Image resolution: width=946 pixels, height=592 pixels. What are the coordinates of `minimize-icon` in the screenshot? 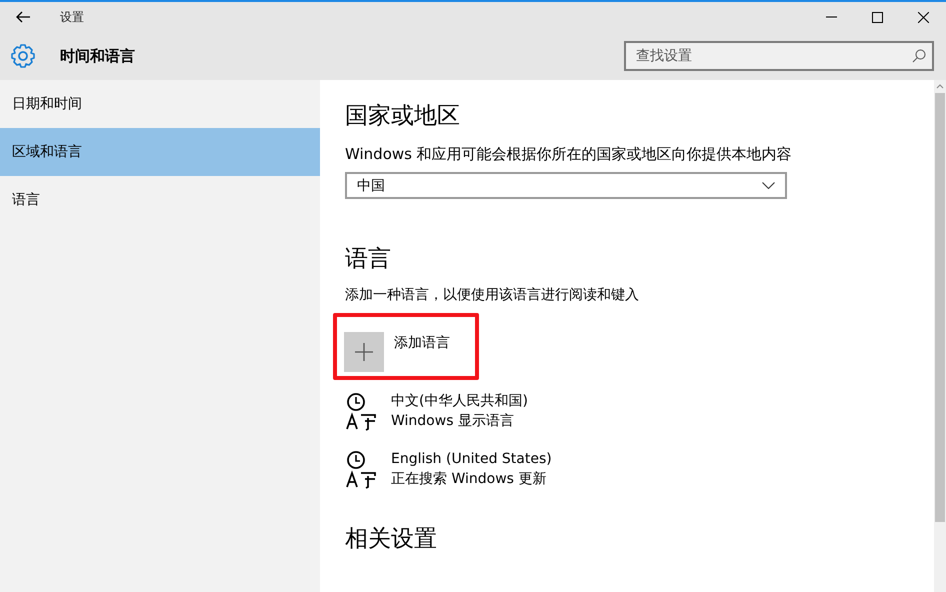 It's located at (831, 17).